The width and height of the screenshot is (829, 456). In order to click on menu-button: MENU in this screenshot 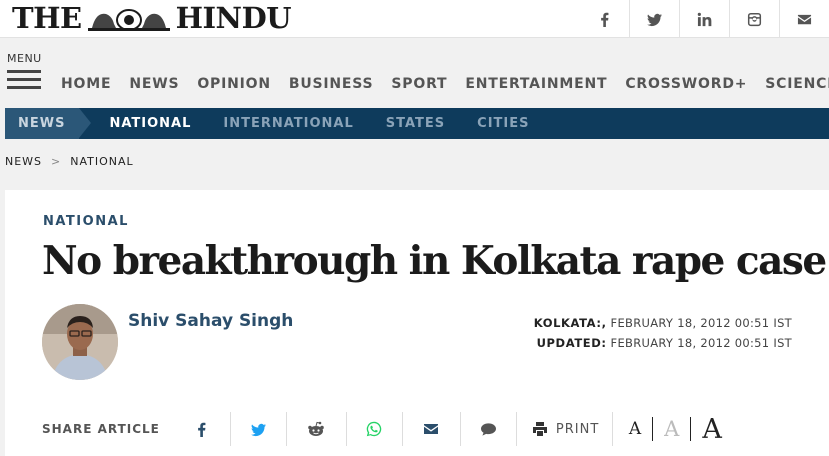, I will do `click(25, 73)`.